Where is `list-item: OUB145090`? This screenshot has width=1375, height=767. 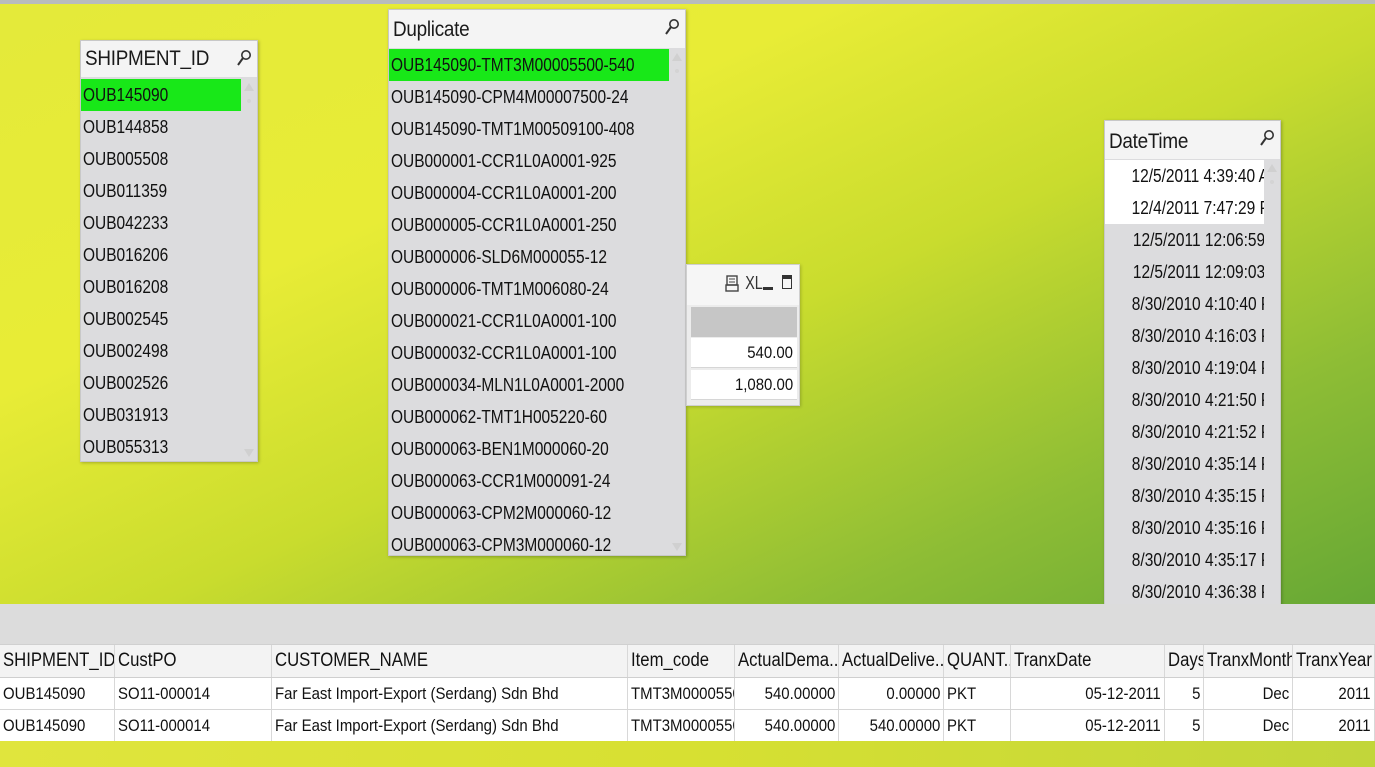 list-item: OUB145090 is located at coordinates (161, 95).